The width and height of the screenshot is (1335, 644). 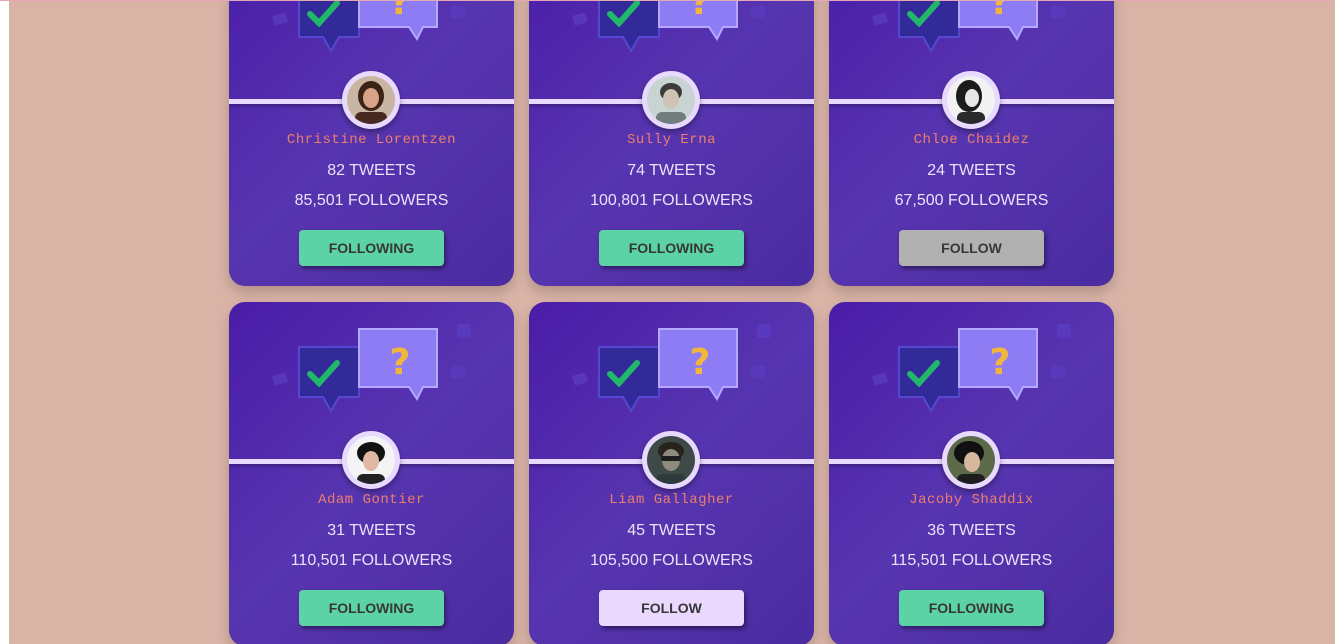 What do you see at coordinates (371, 560) in the screenshot?
I see `follower-count: 110,501 FOLLOWERS` at bounding box center [371, 560].